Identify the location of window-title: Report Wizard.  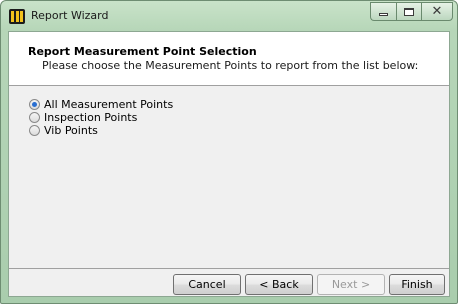
(70, 15).